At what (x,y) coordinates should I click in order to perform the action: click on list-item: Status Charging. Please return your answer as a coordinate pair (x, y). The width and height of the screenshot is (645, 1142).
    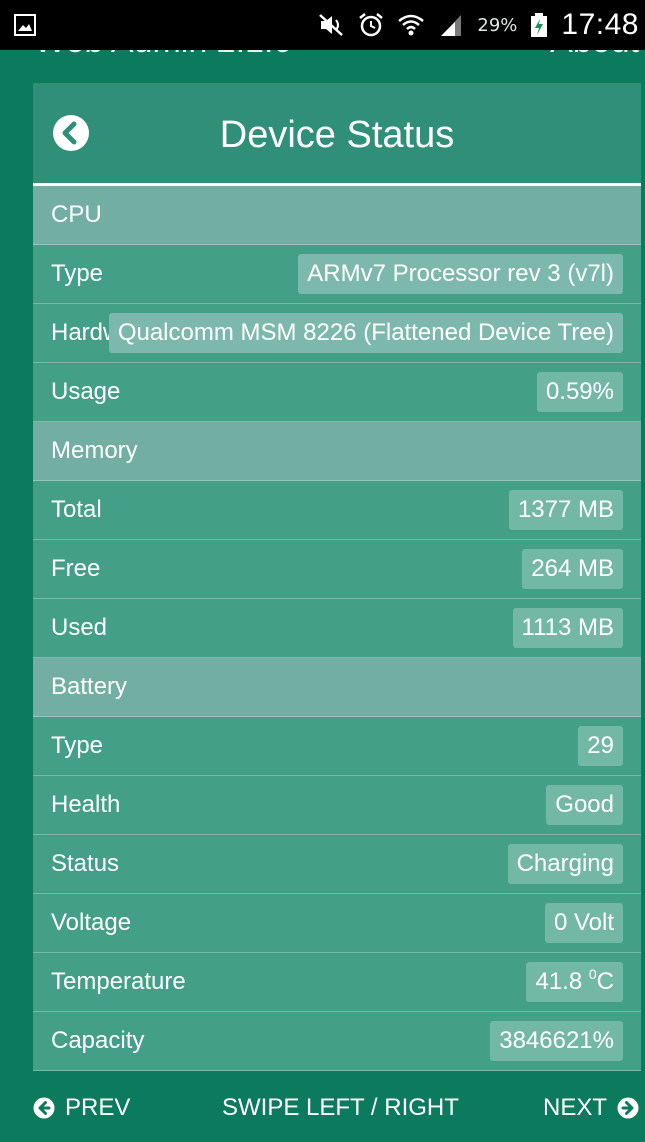
    Looking at the image, I should click on (337, 864).